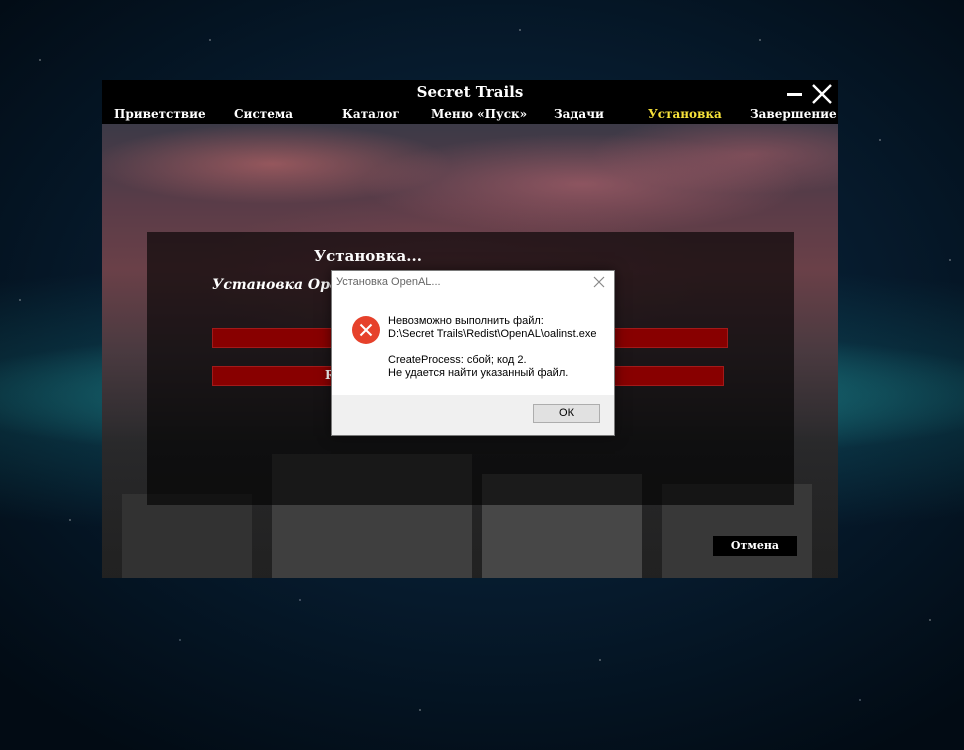 This screenshot has width=964, height=750. What do you see at coordinates (796, 93) in the screenshot?
I see `minimize-icon` at bounding box center [796, 93].